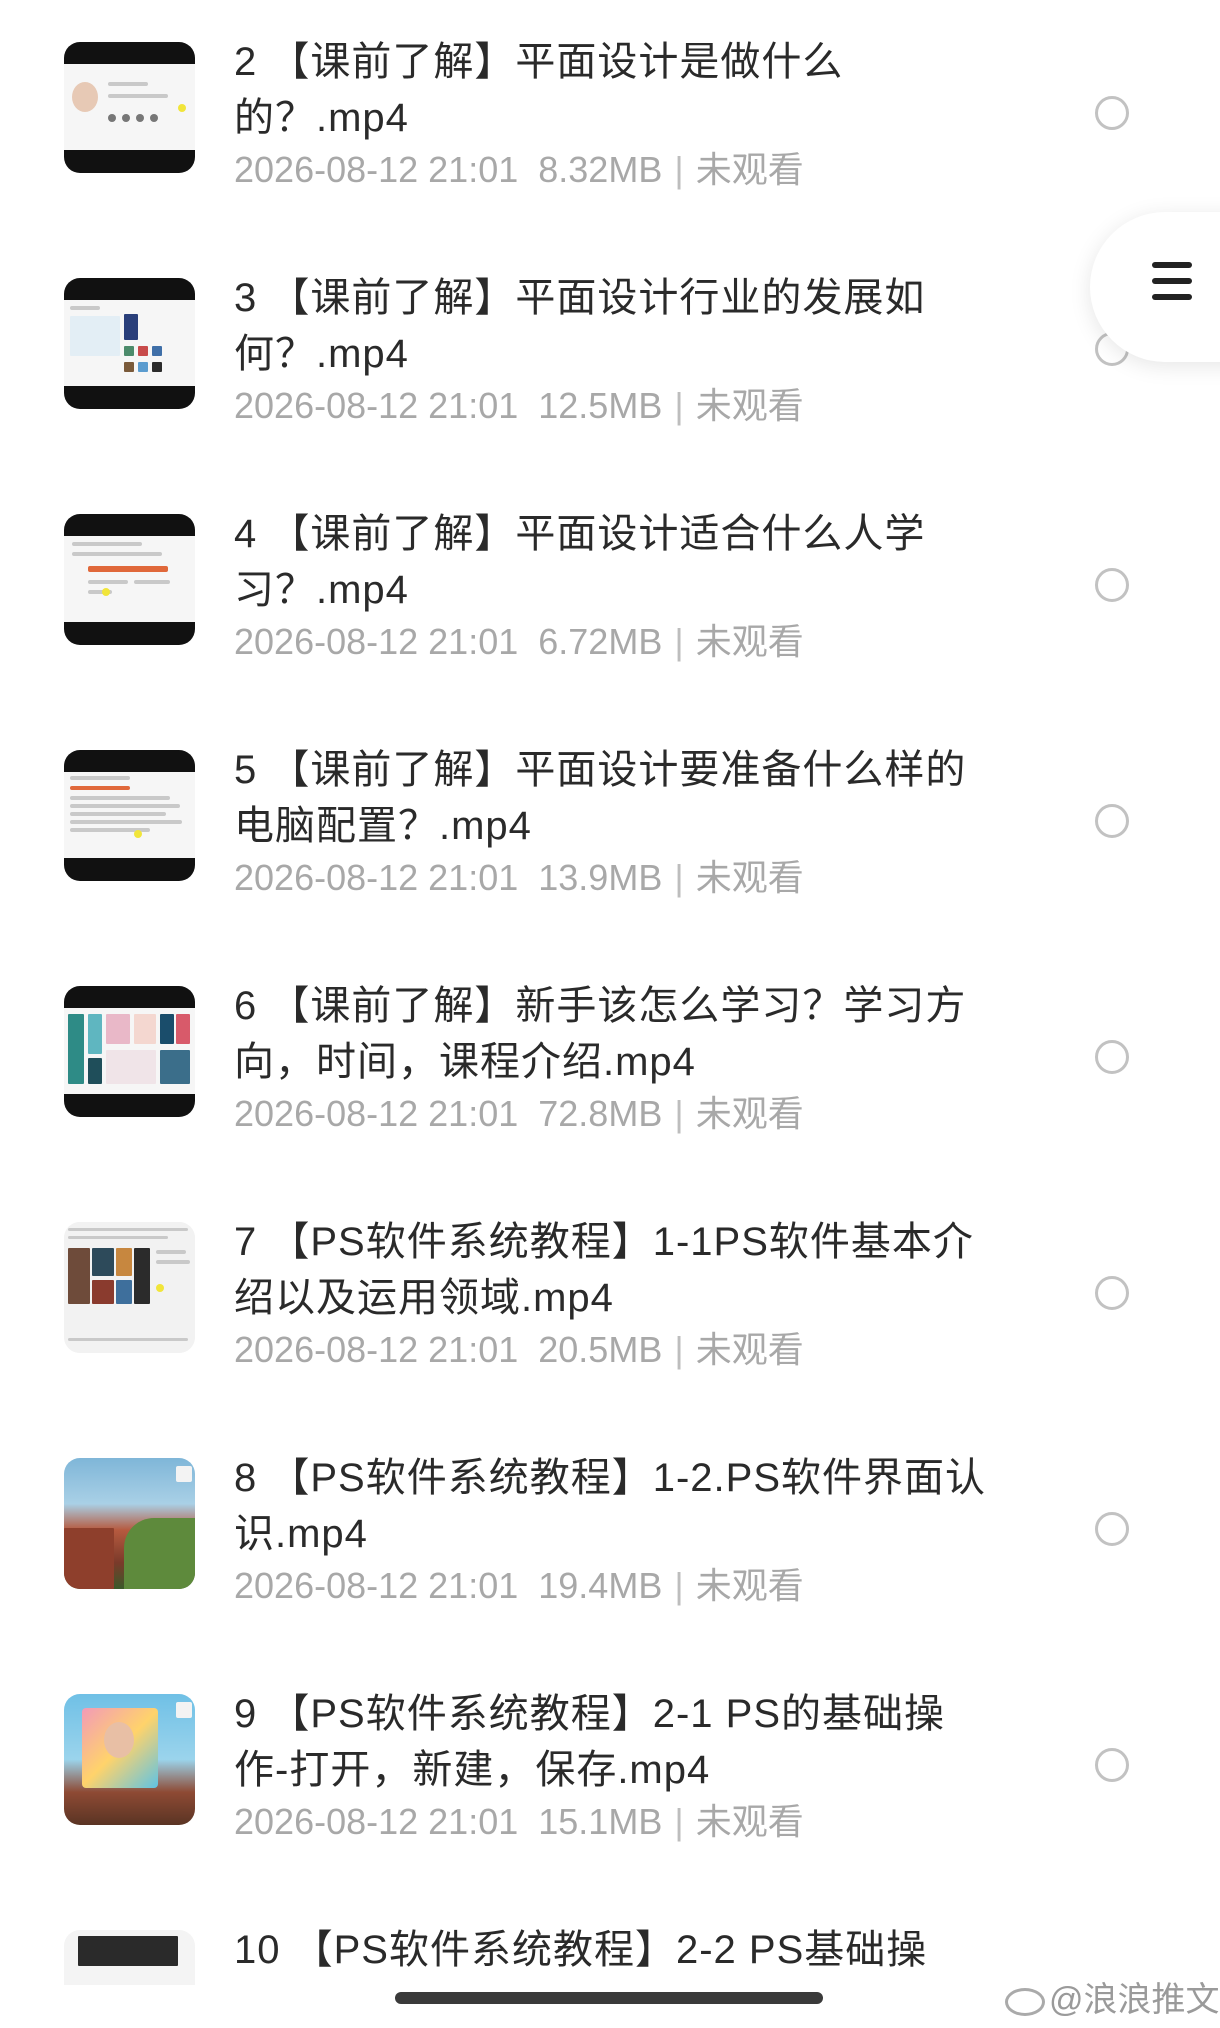 The height and width of the screenshot is (2028, 1220). Describe the element at coordinates (580, 562) in the screenshot. I see `video-title: 4 【课前了解】平面设计适合什么人学习？.mp4` at that location.